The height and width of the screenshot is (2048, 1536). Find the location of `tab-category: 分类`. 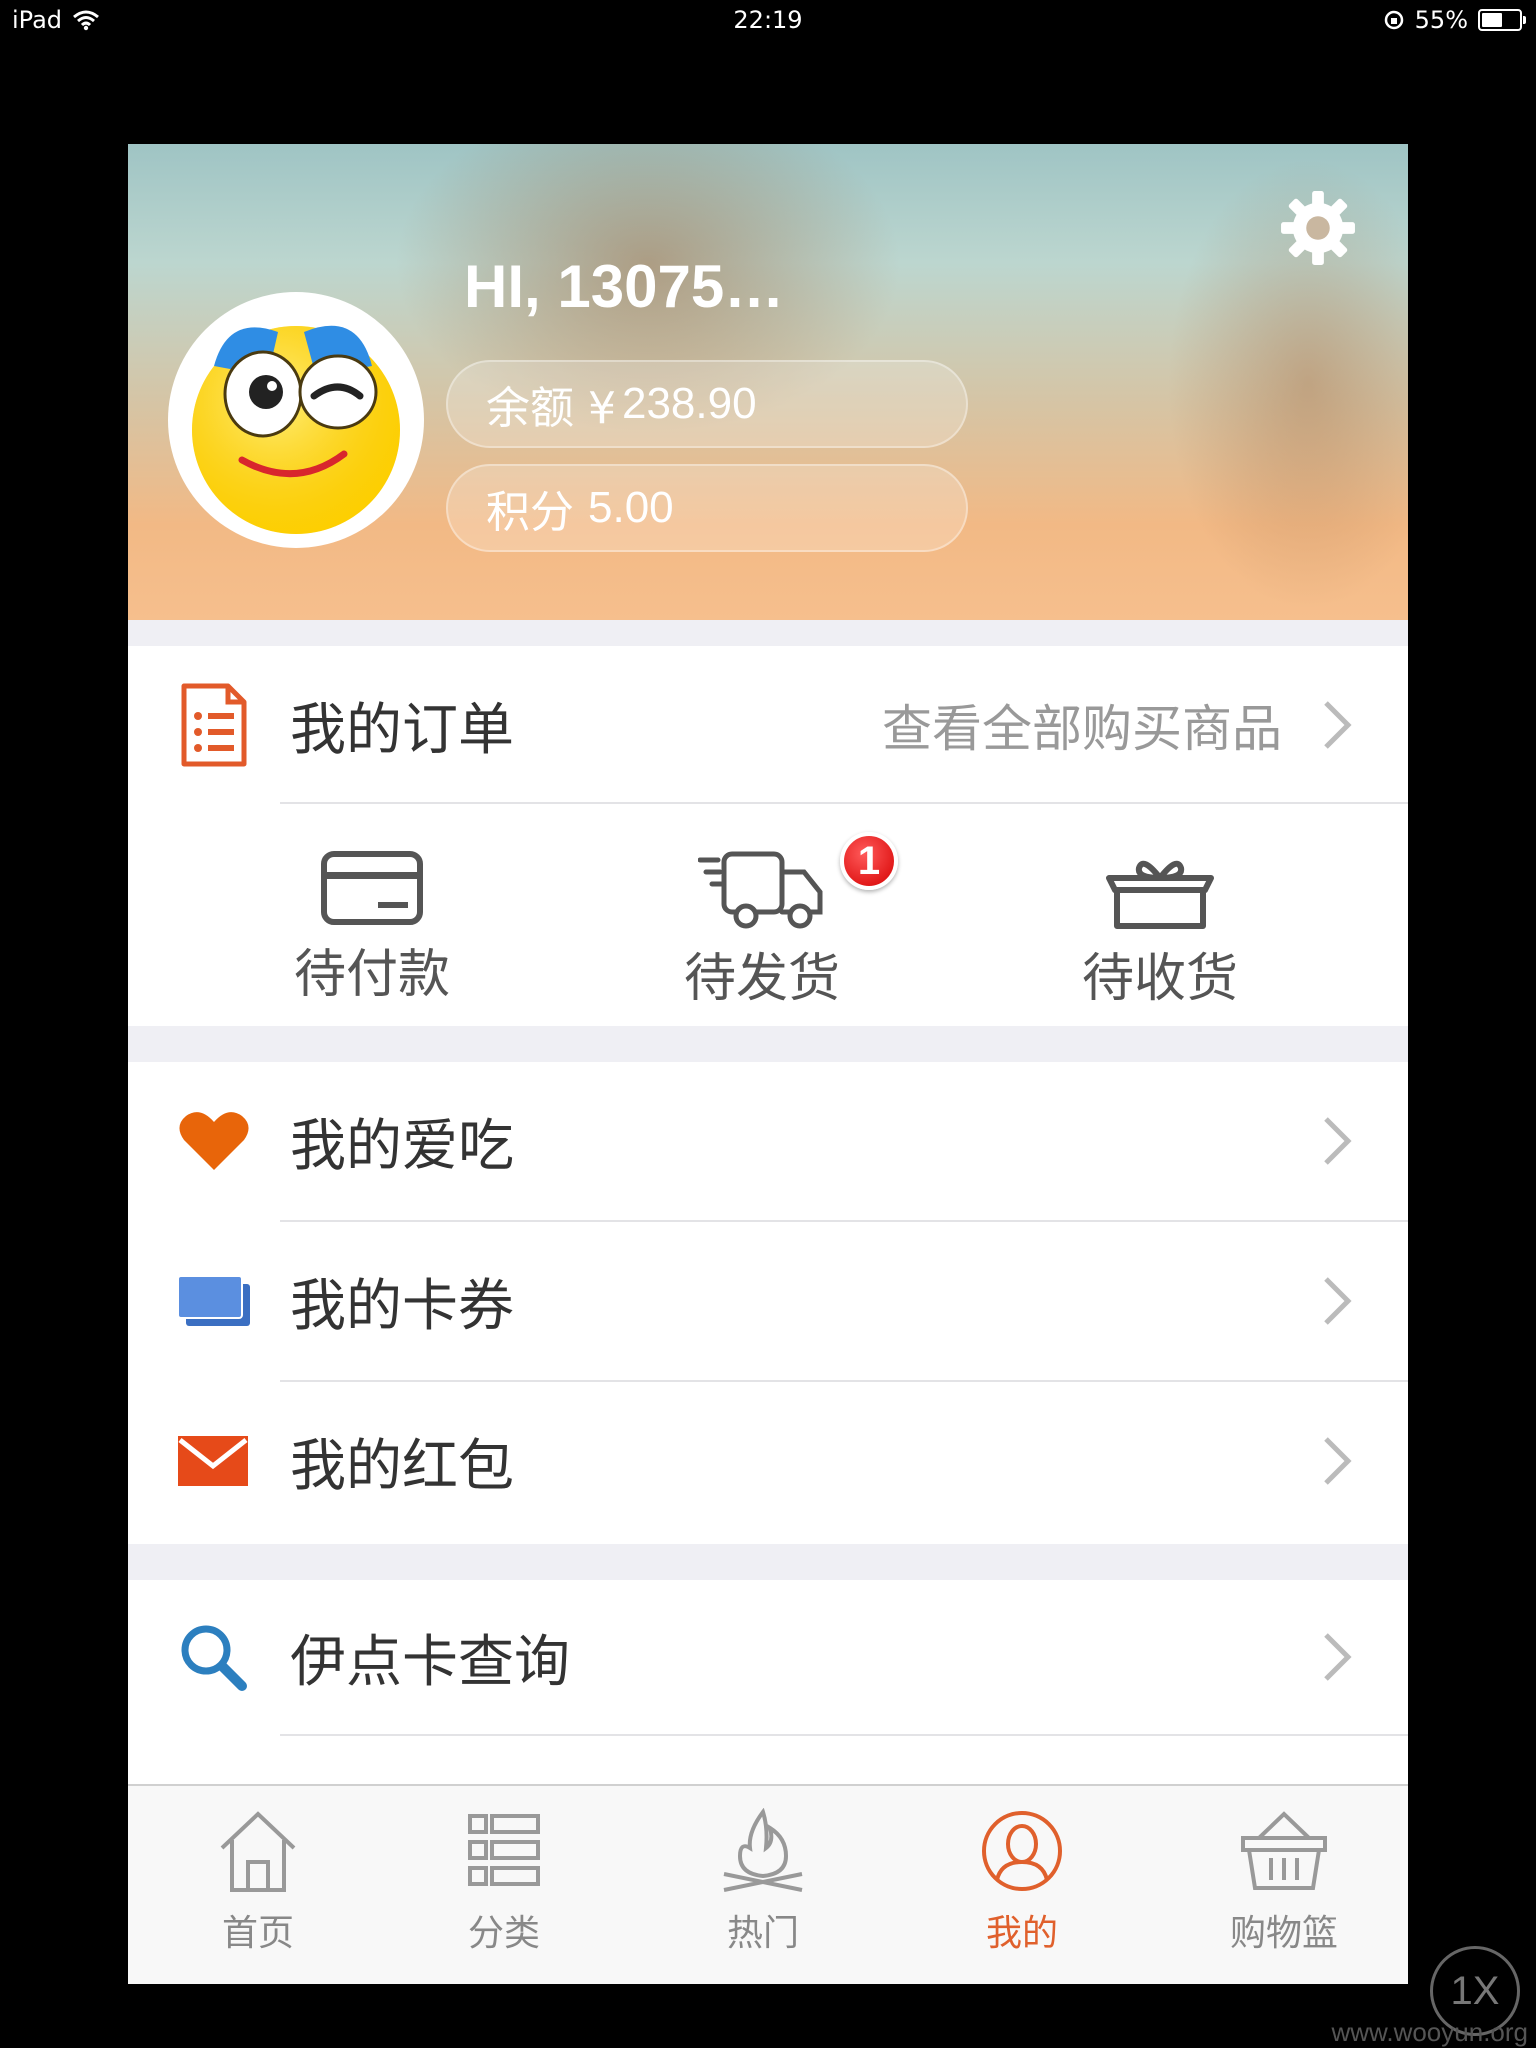

tab-category: 分类 is located at coordinates (504, 1882).